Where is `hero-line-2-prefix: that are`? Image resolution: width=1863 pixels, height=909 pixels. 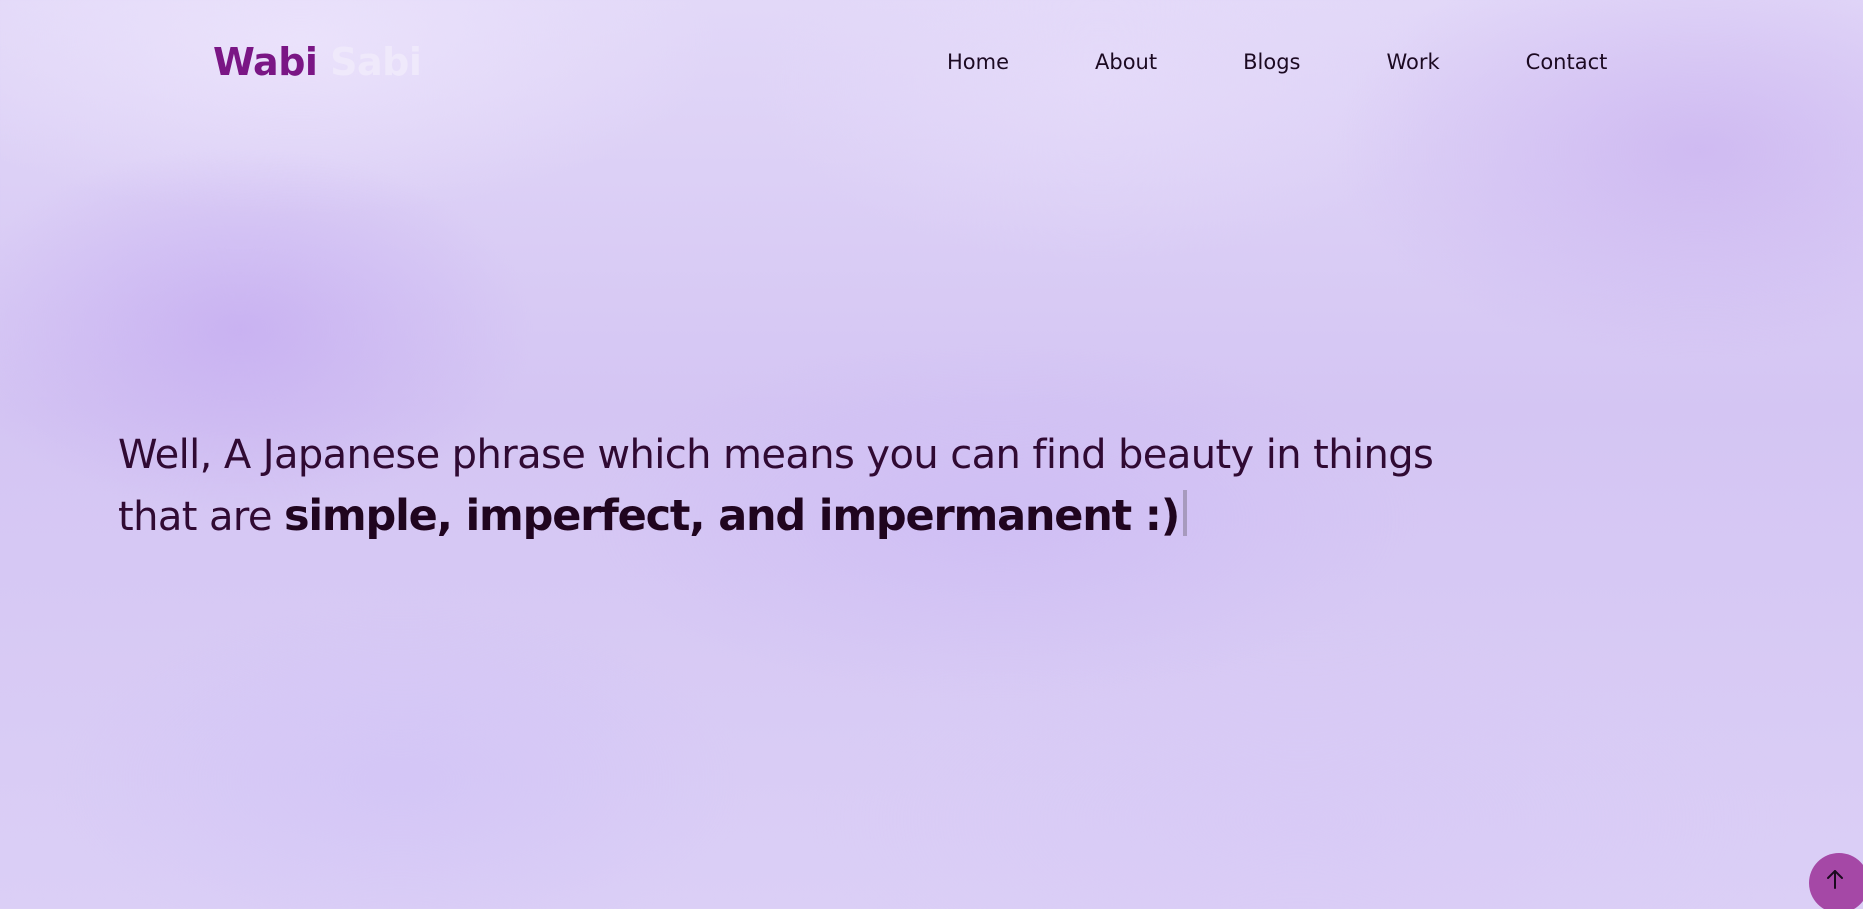 hero-line-2-prefix: that are is located at coordinates (201, 517).